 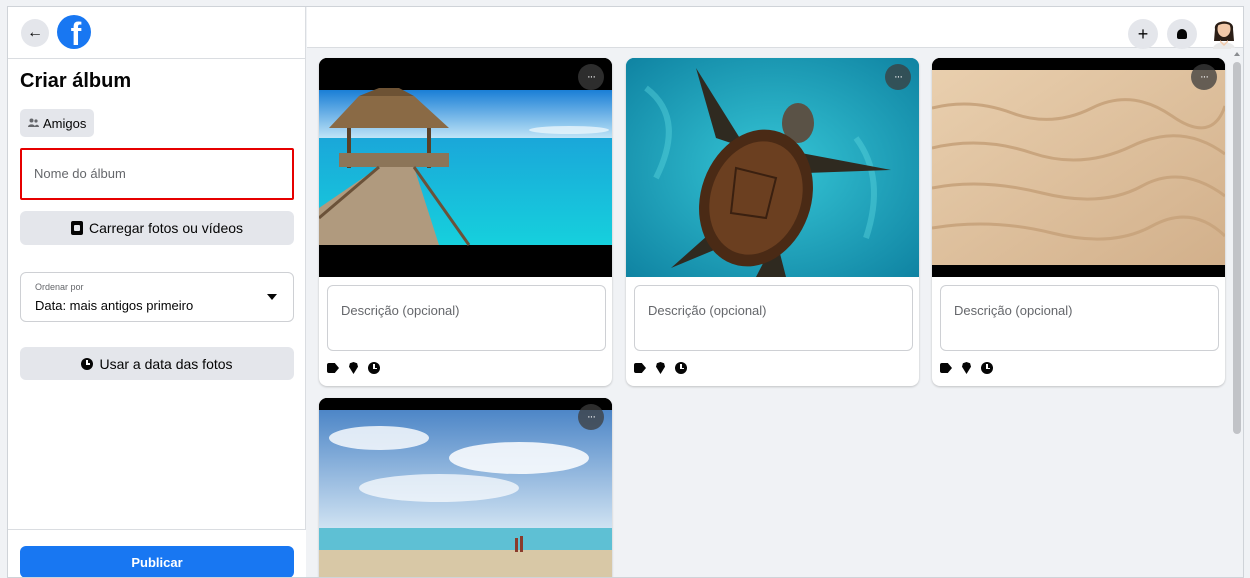 I want to click on scrollbar, so click(x=1237, y=312).